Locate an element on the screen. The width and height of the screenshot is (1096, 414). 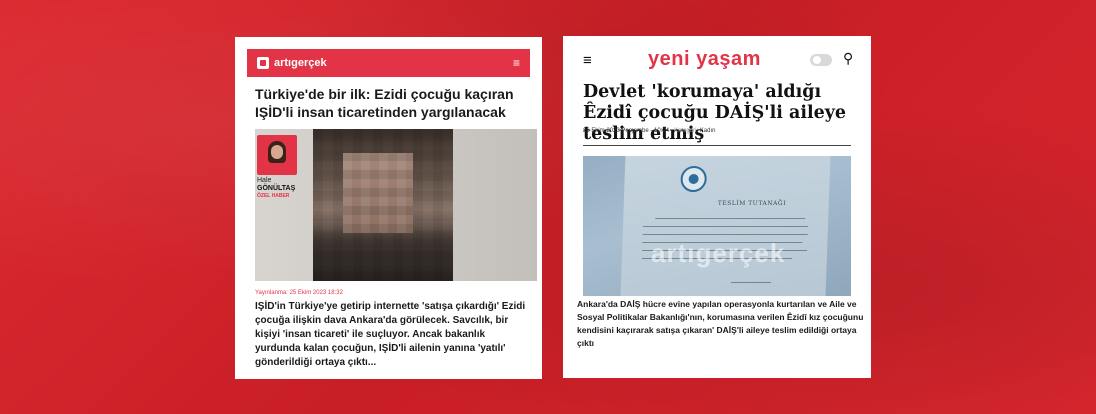
author-avatar is located at coordinates (277, 155).